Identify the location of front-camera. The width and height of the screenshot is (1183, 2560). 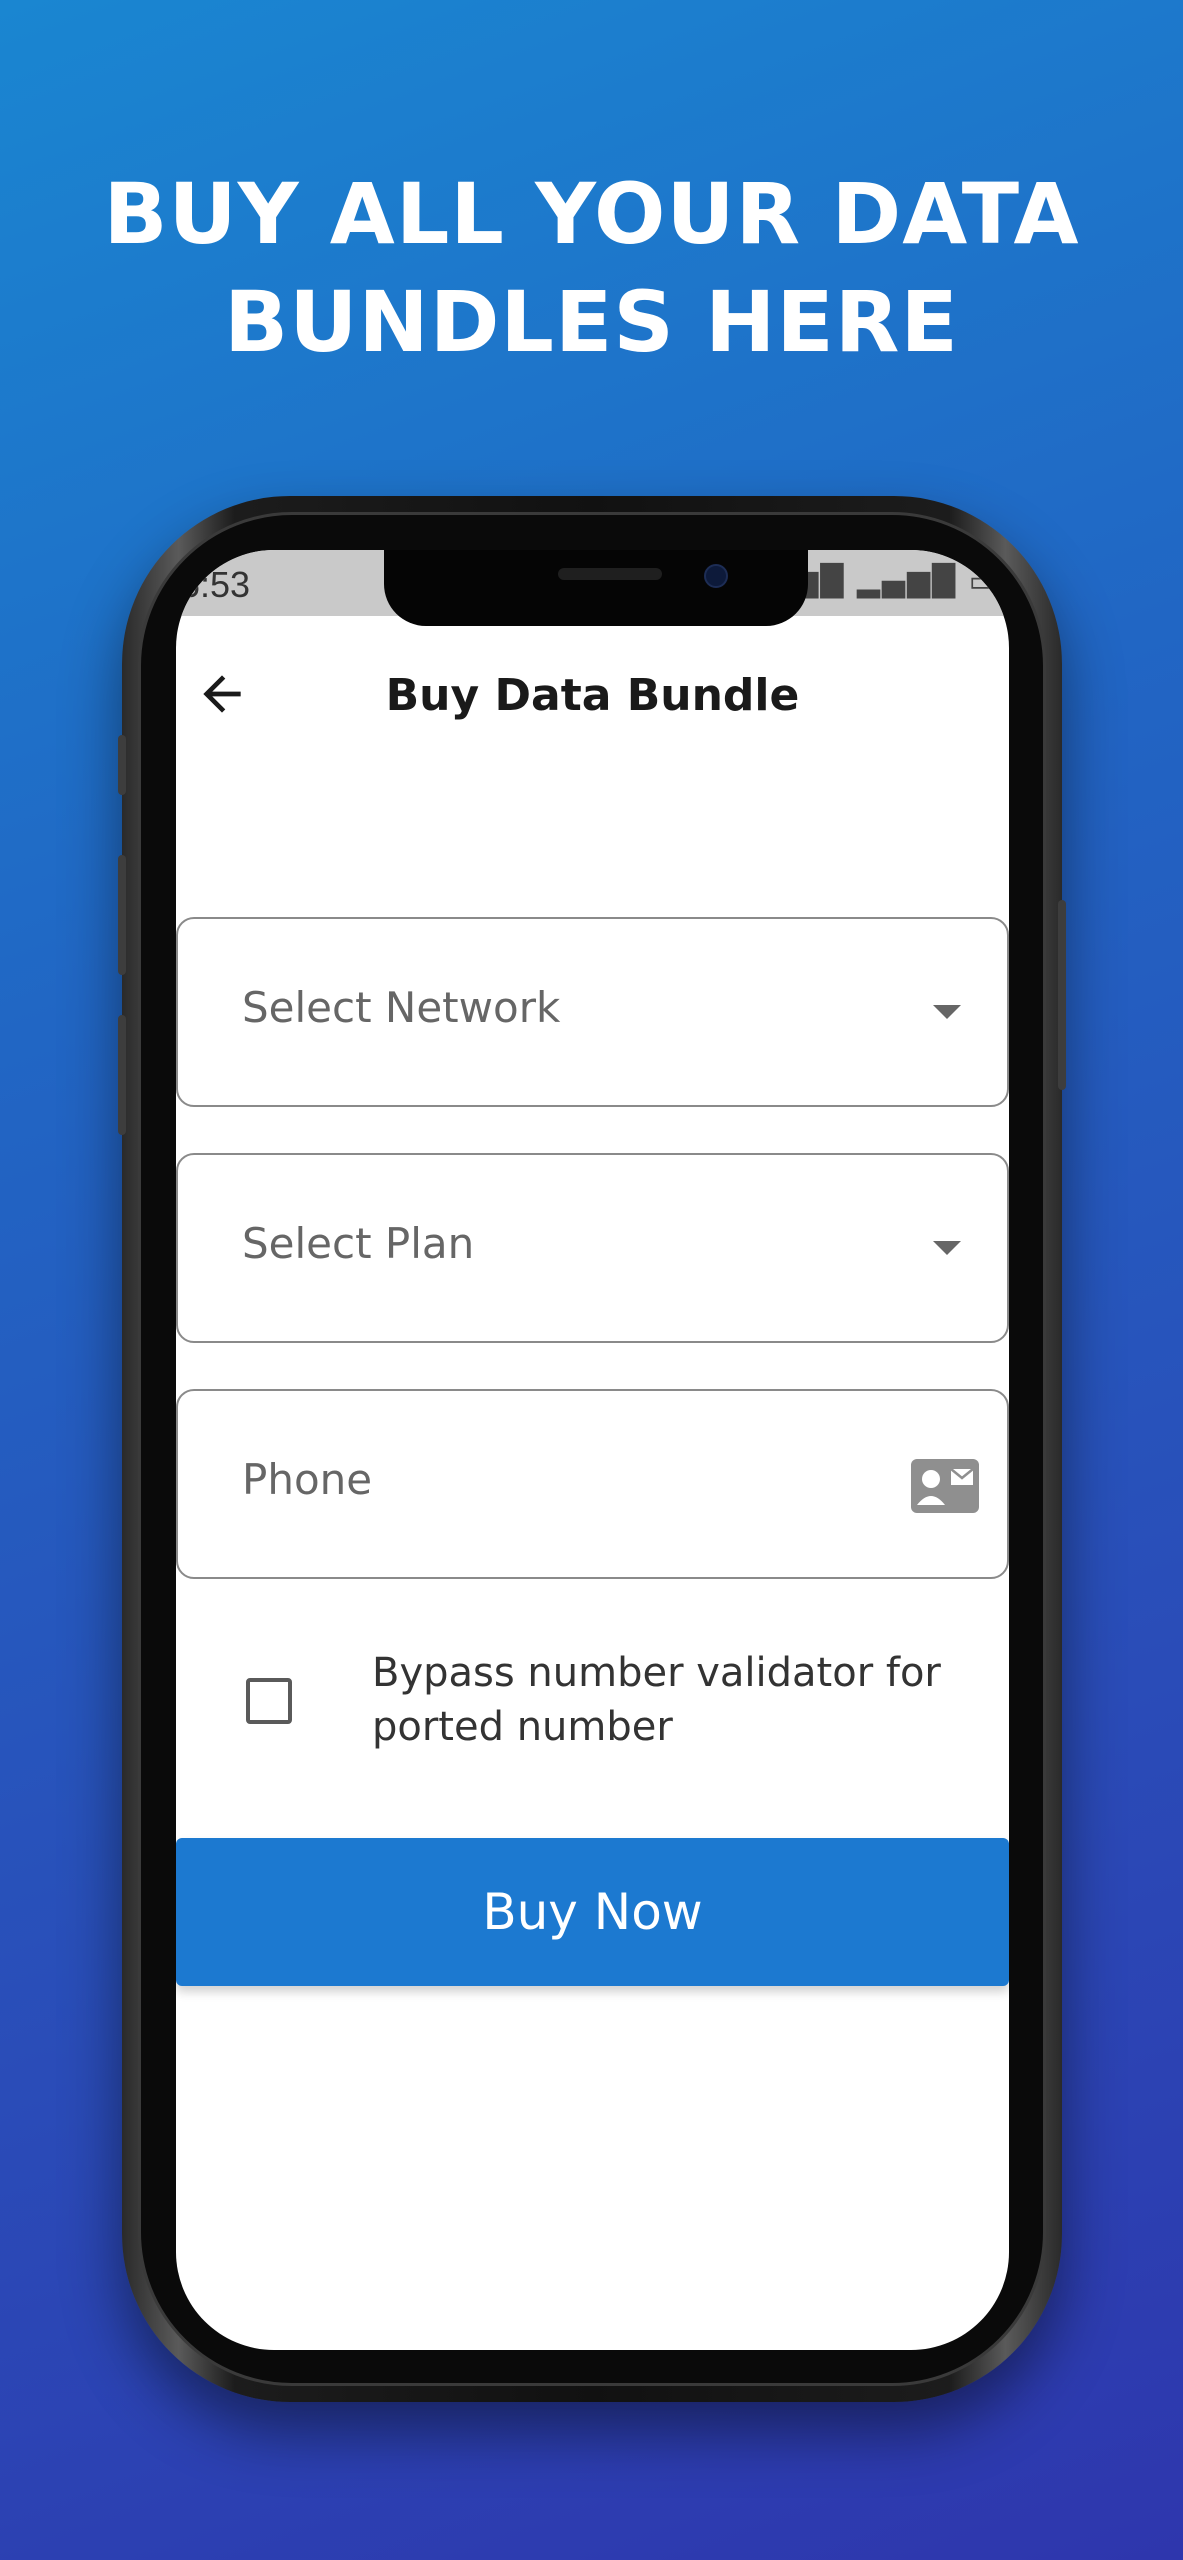
(716, 576).